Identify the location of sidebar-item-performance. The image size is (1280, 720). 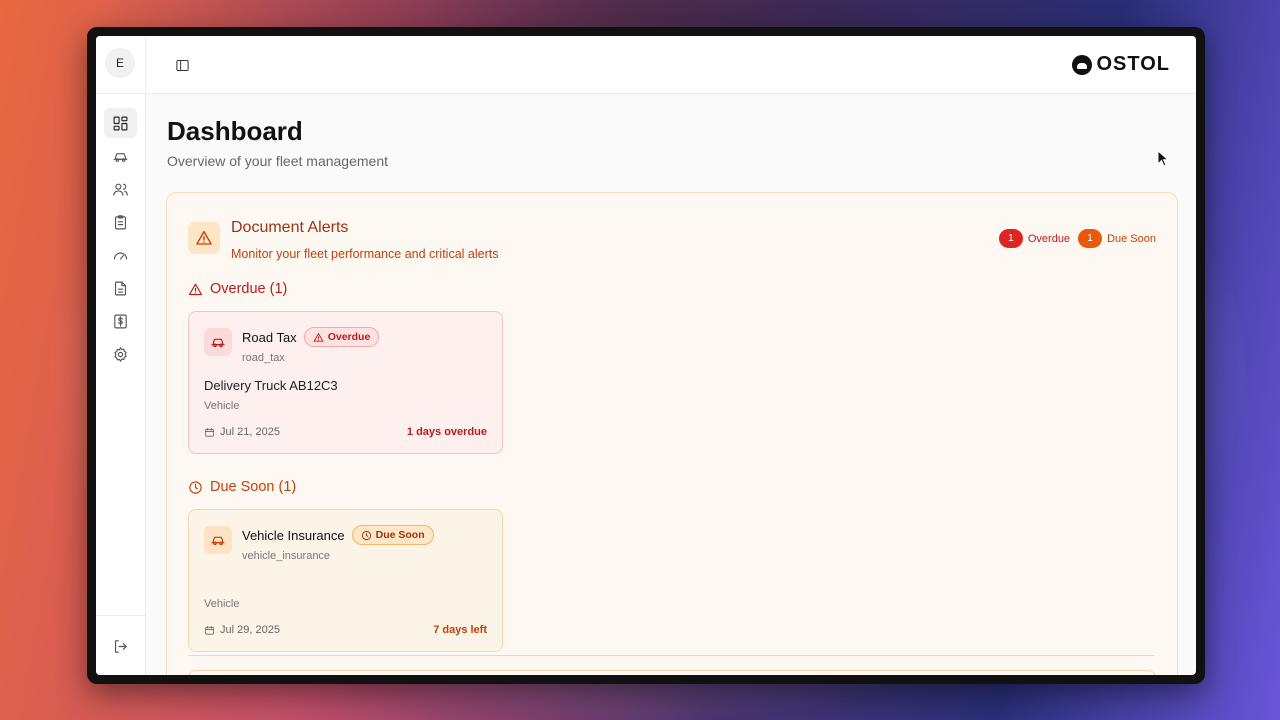
(120, 255).